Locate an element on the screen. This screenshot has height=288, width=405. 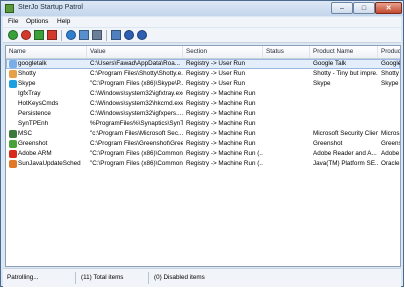
cell-product: Greens is located at coordinates (391, 143).